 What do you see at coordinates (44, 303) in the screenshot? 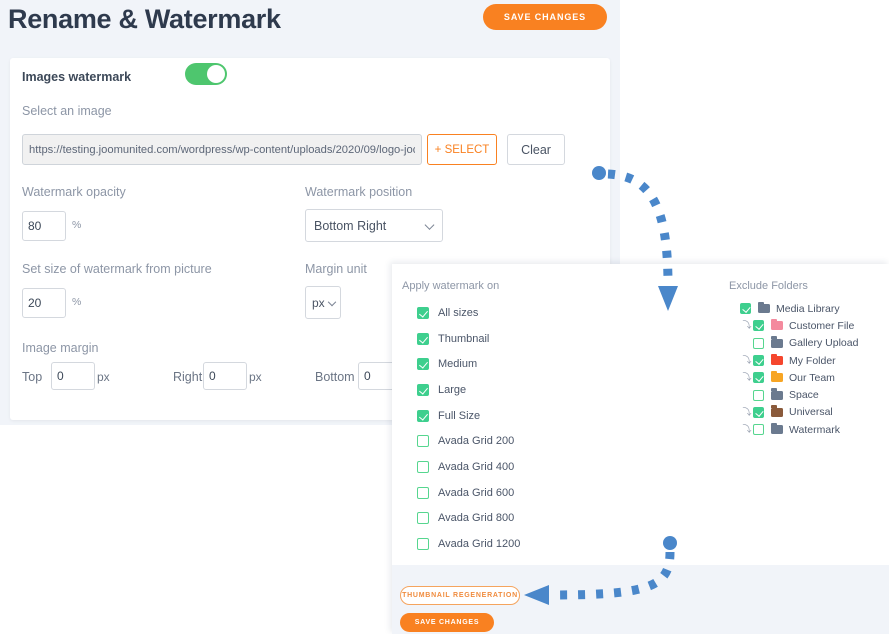
I see `watermark-size-input` at bounding box center [44, 303].